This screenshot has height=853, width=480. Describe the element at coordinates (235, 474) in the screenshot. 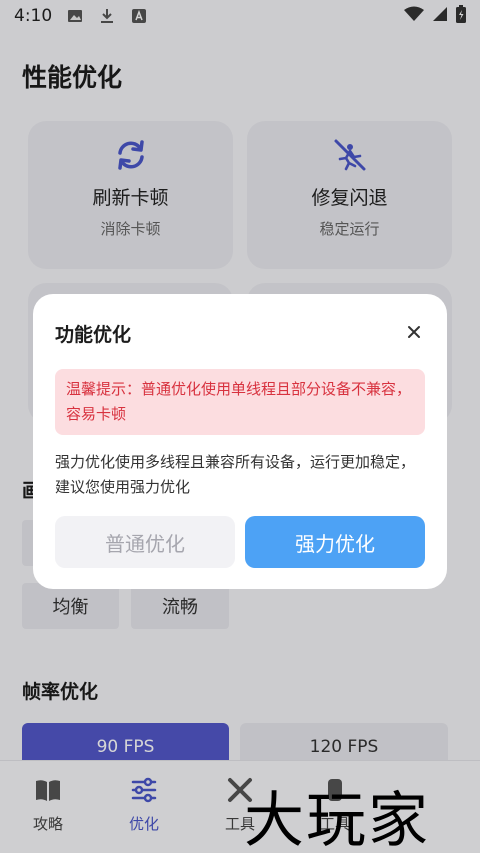

I see `dialog-description: 强力优化使用多线程且兼容所有设备，运行更加稳定，建议您使用强力优化` at that location.